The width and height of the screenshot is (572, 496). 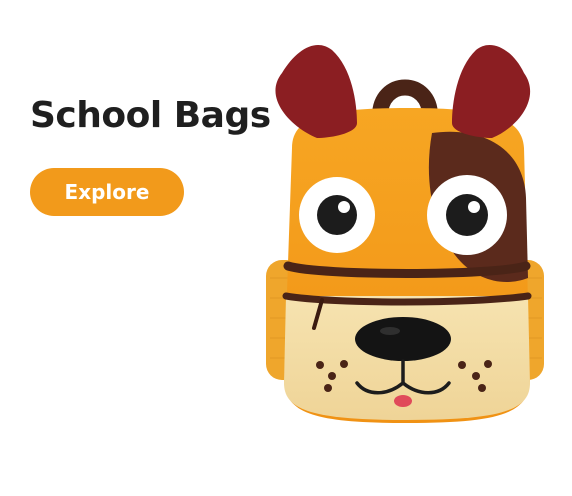 What do you see at coordinates (107, 192) in the screenshot?
I see `explore-button: Explore` at bounding box center [107, 192].